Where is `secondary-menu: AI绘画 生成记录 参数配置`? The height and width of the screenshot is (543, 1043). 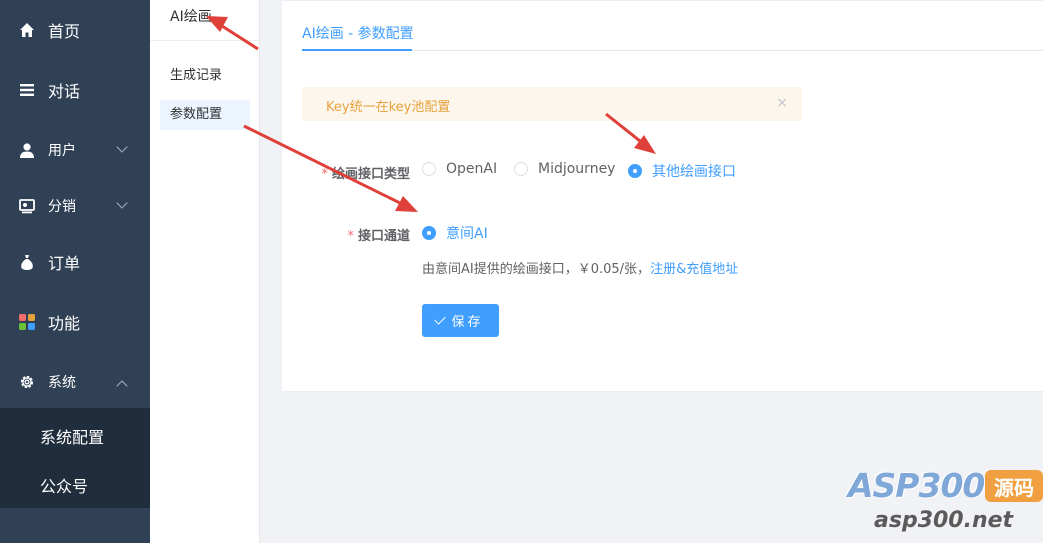
secondary-menu: AI绘画 生成记录 参数配置 is located at coordinates (205, 271).